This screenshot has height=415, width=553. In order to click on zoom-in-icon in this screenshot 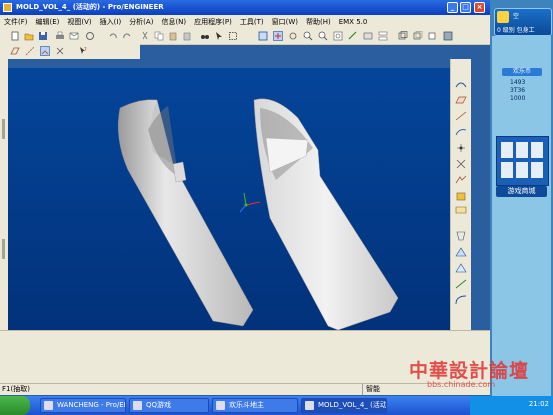, I will do `click(308, 36)`.